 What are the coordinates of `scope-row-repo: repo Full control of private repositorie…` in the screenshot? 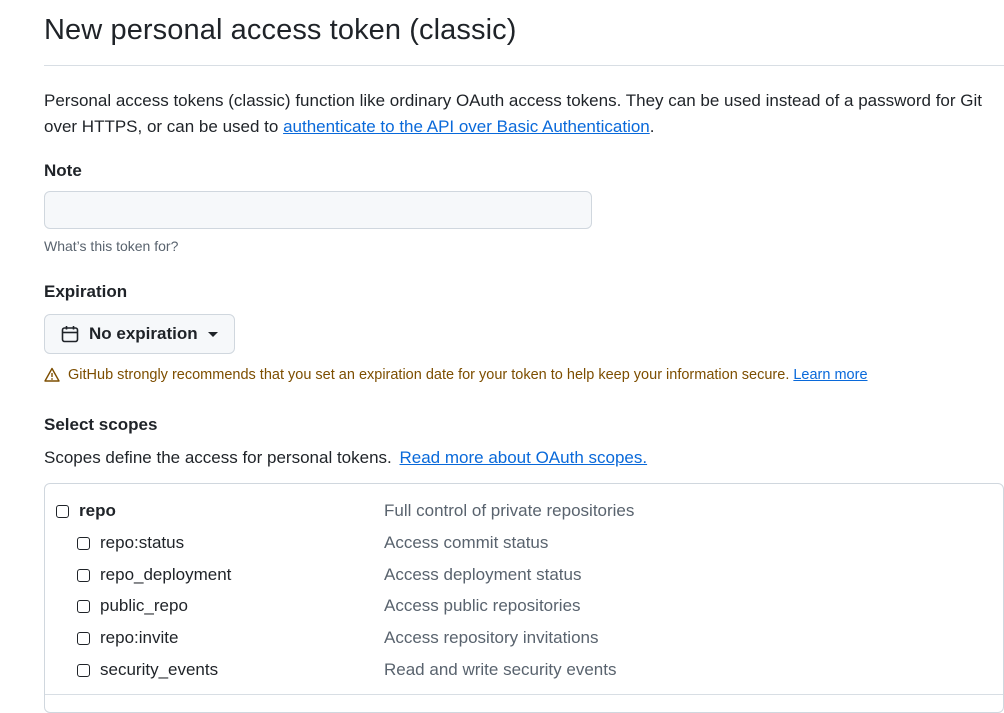 It's located at (524, 511).